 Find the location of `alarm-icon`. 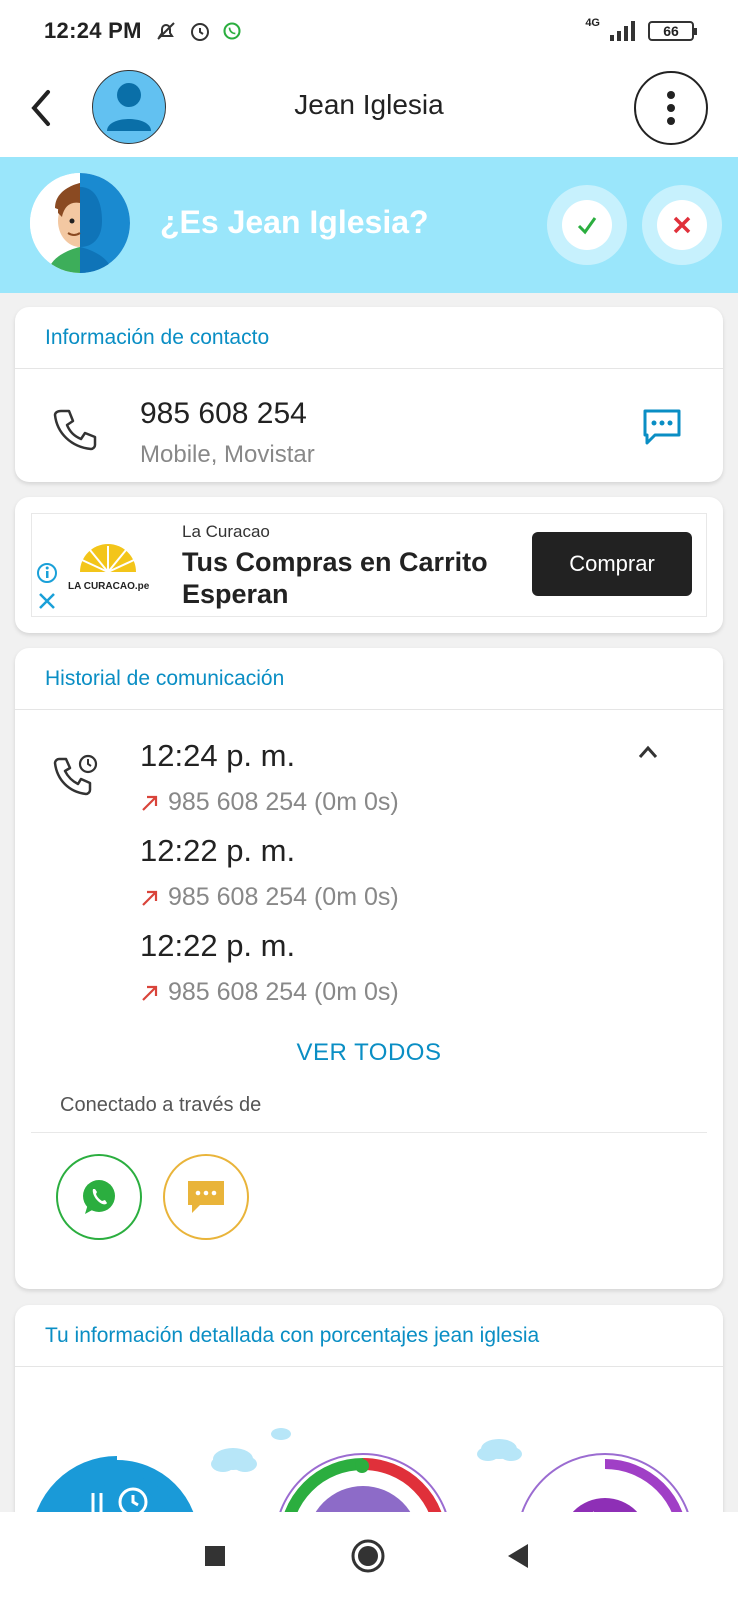

alarm-icon is located at coordinates (199, 32).